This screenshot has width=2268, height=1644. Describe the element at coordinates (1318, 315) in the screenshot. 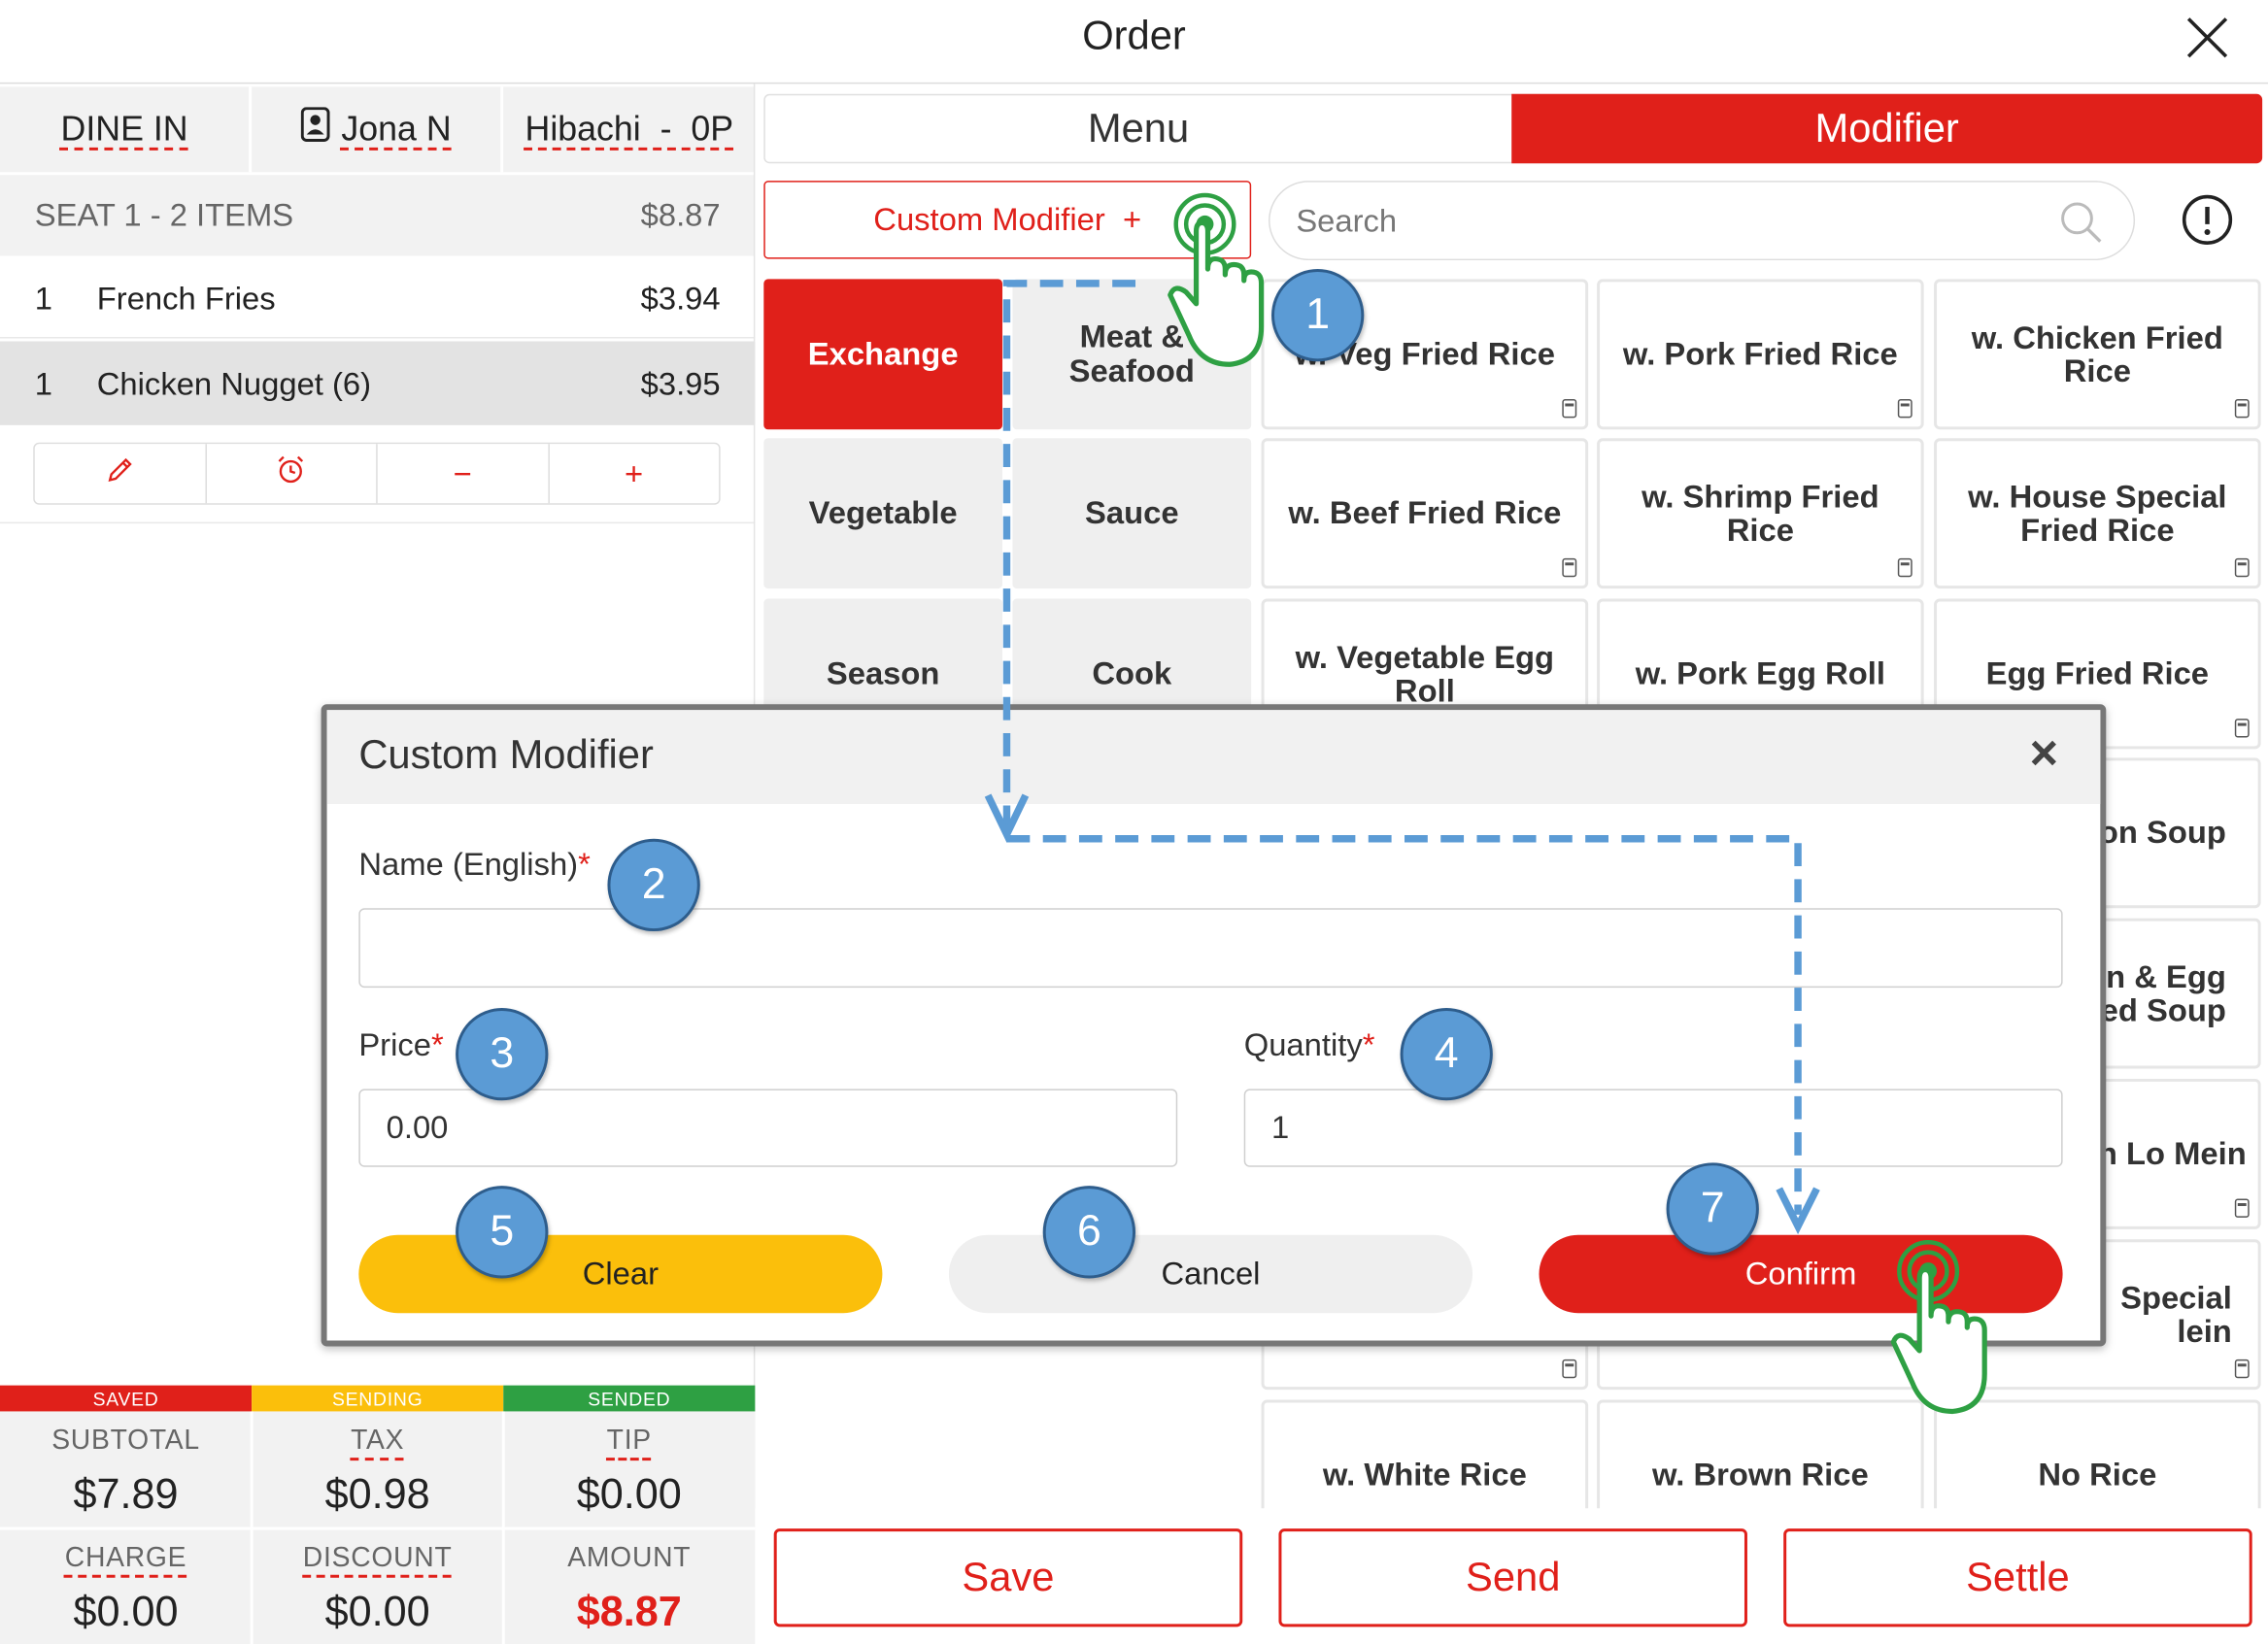

I see `step-badge: 1` at that location.